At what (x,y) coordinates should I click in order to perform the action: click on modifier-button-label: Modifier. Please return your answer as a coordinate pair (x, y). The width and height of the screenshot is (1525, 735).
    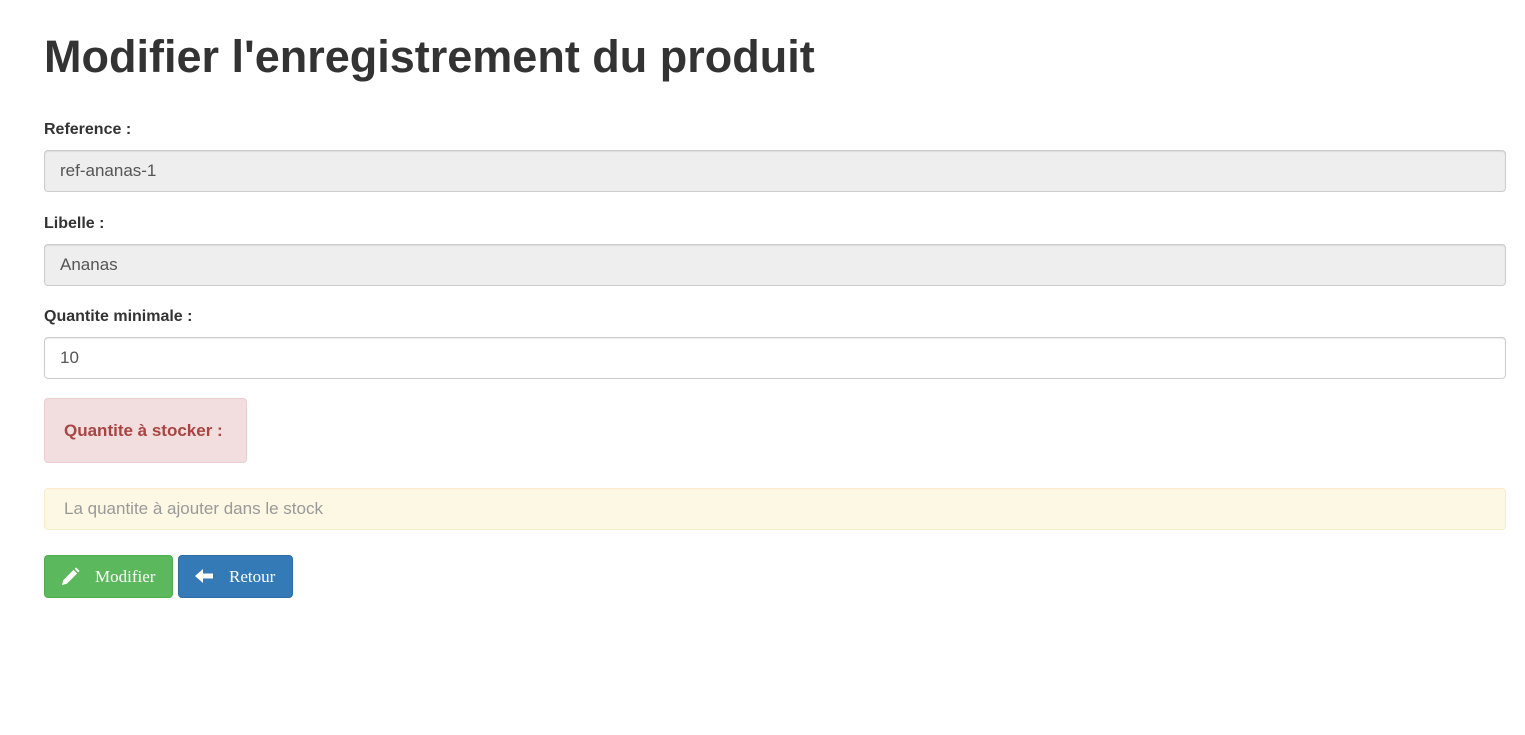
    Looking at the image, I should click on (125, 576).